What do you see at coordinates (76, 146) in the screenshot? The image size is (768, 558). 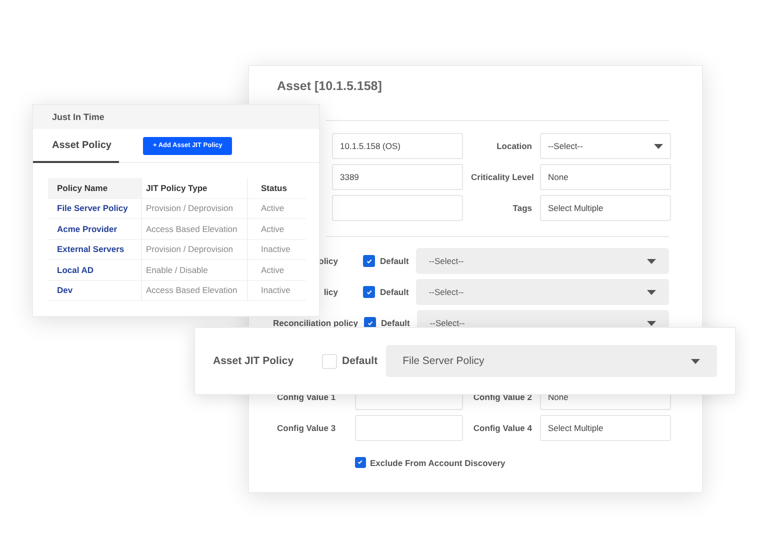 I see `tab: Asset Policy` at bounding box center [76, 146].